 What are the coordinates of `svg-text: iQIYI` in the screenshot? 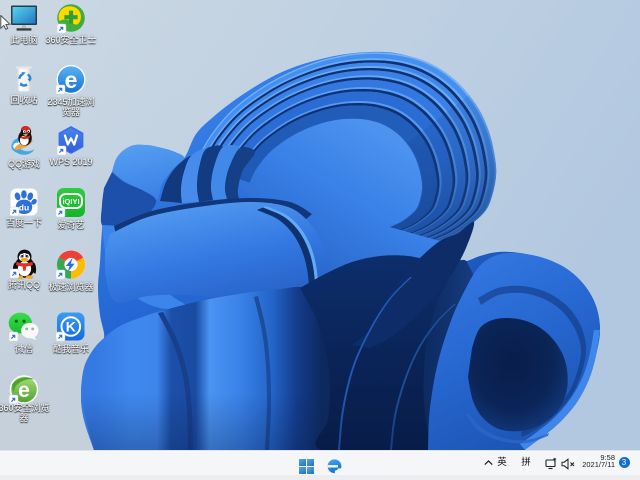 It's located at (70, 201).